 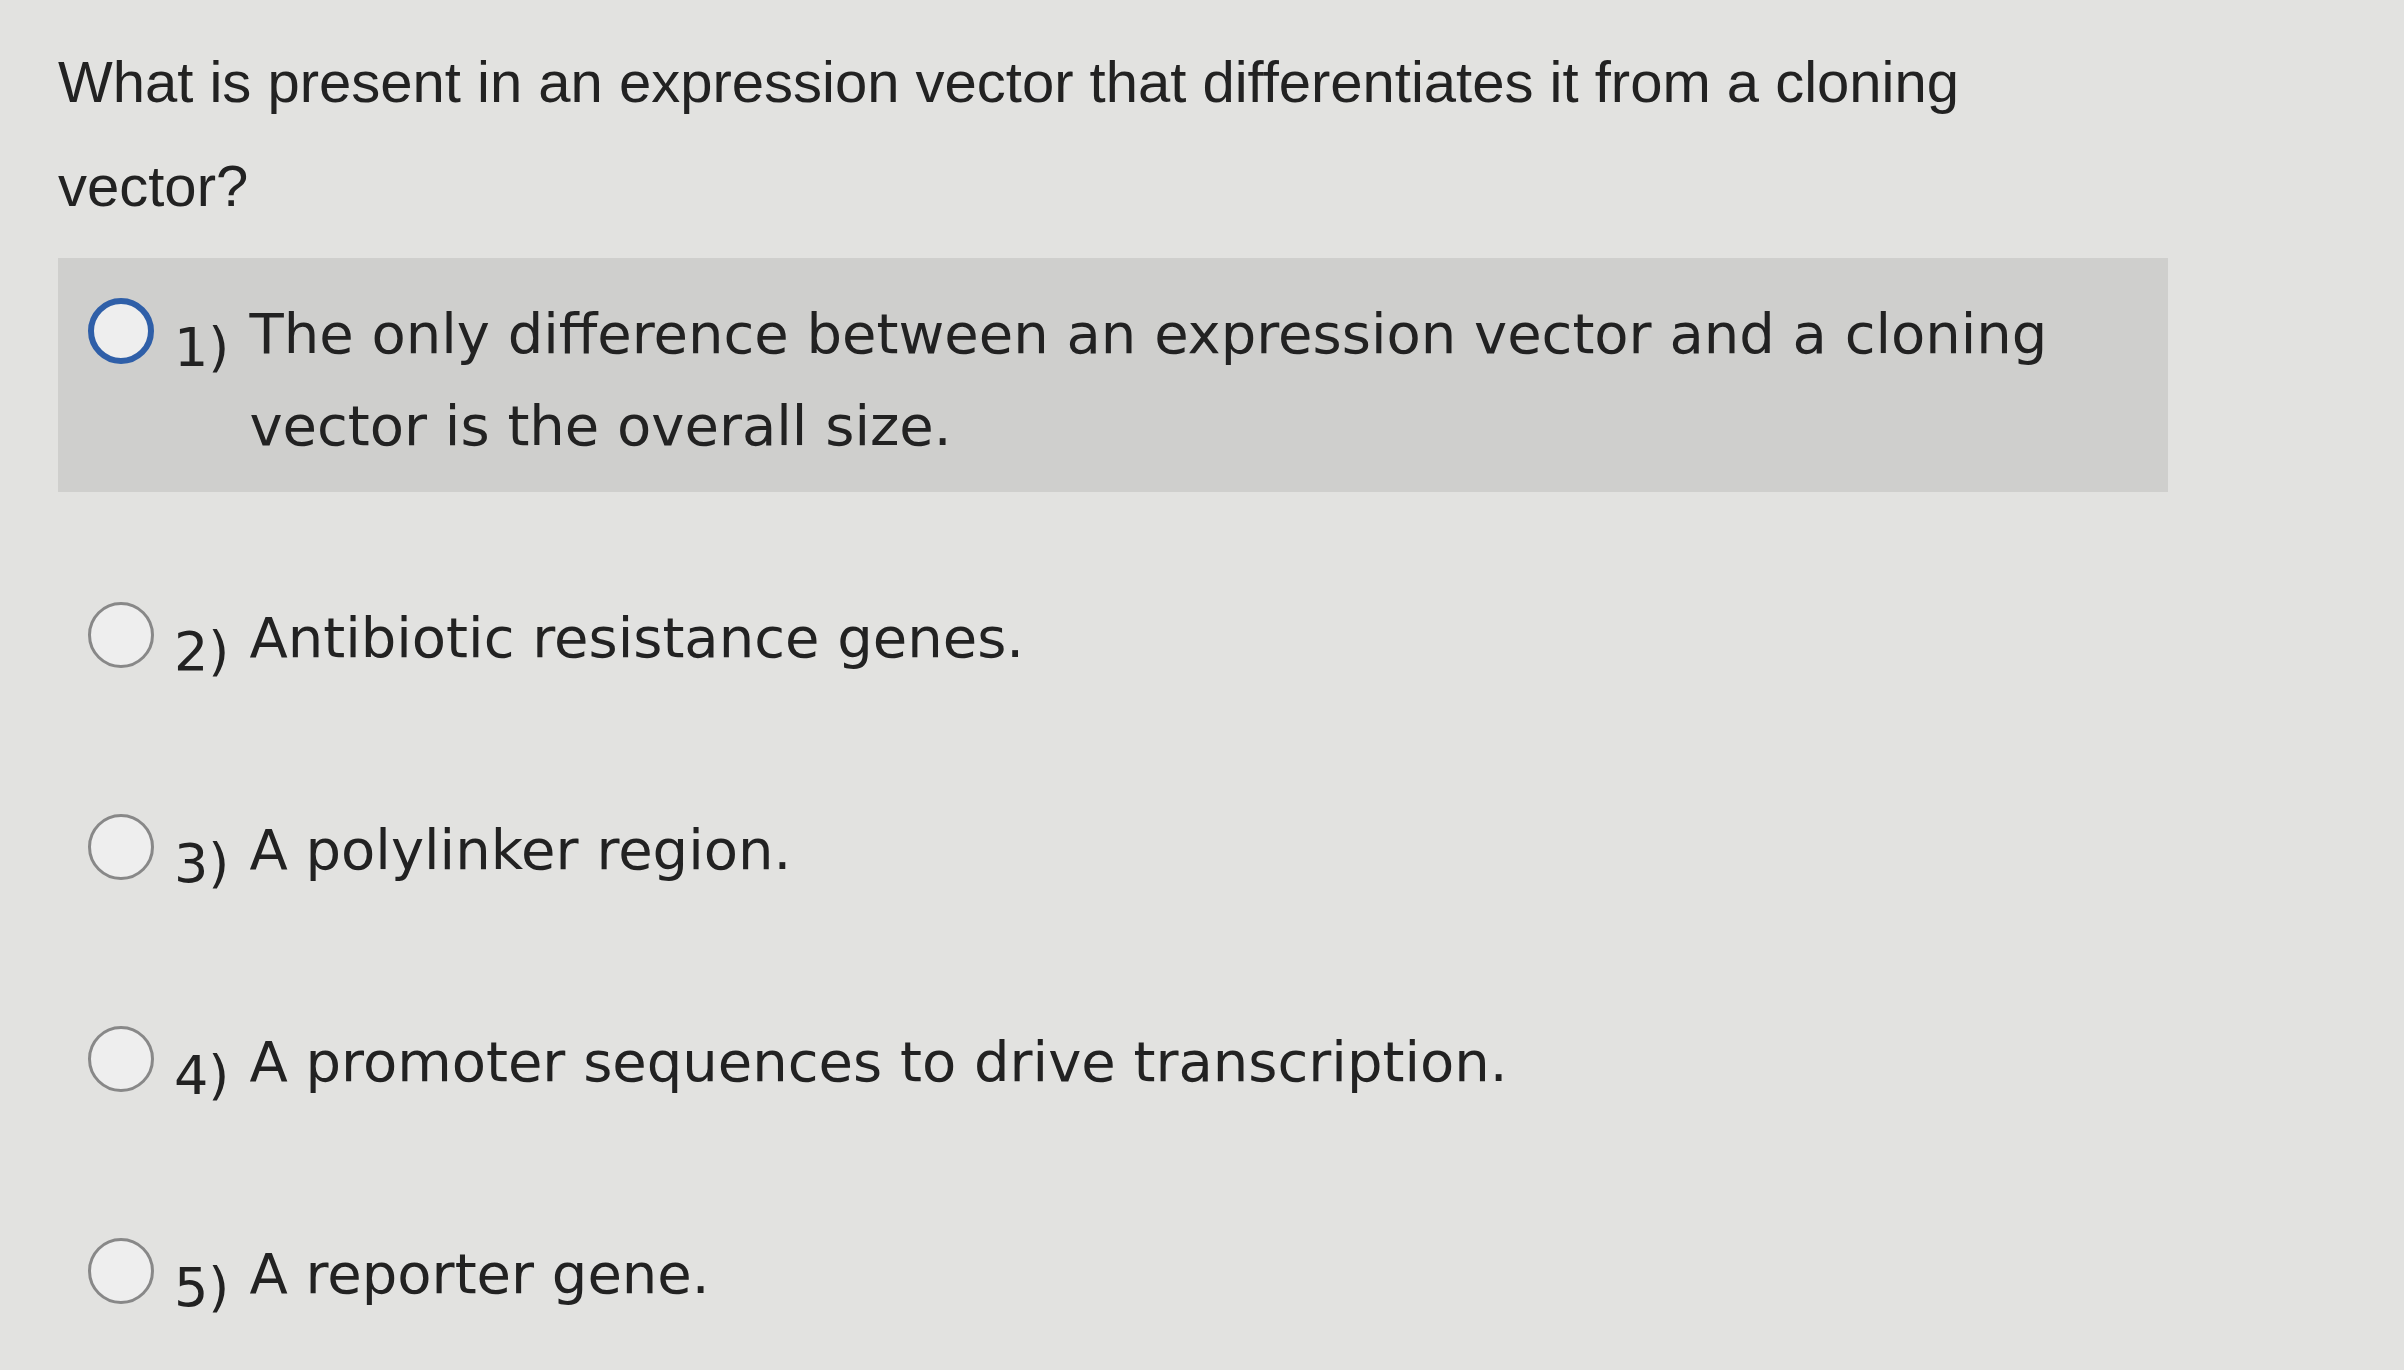 I want to click on option-number: 5), so click(x=202, y=1287).